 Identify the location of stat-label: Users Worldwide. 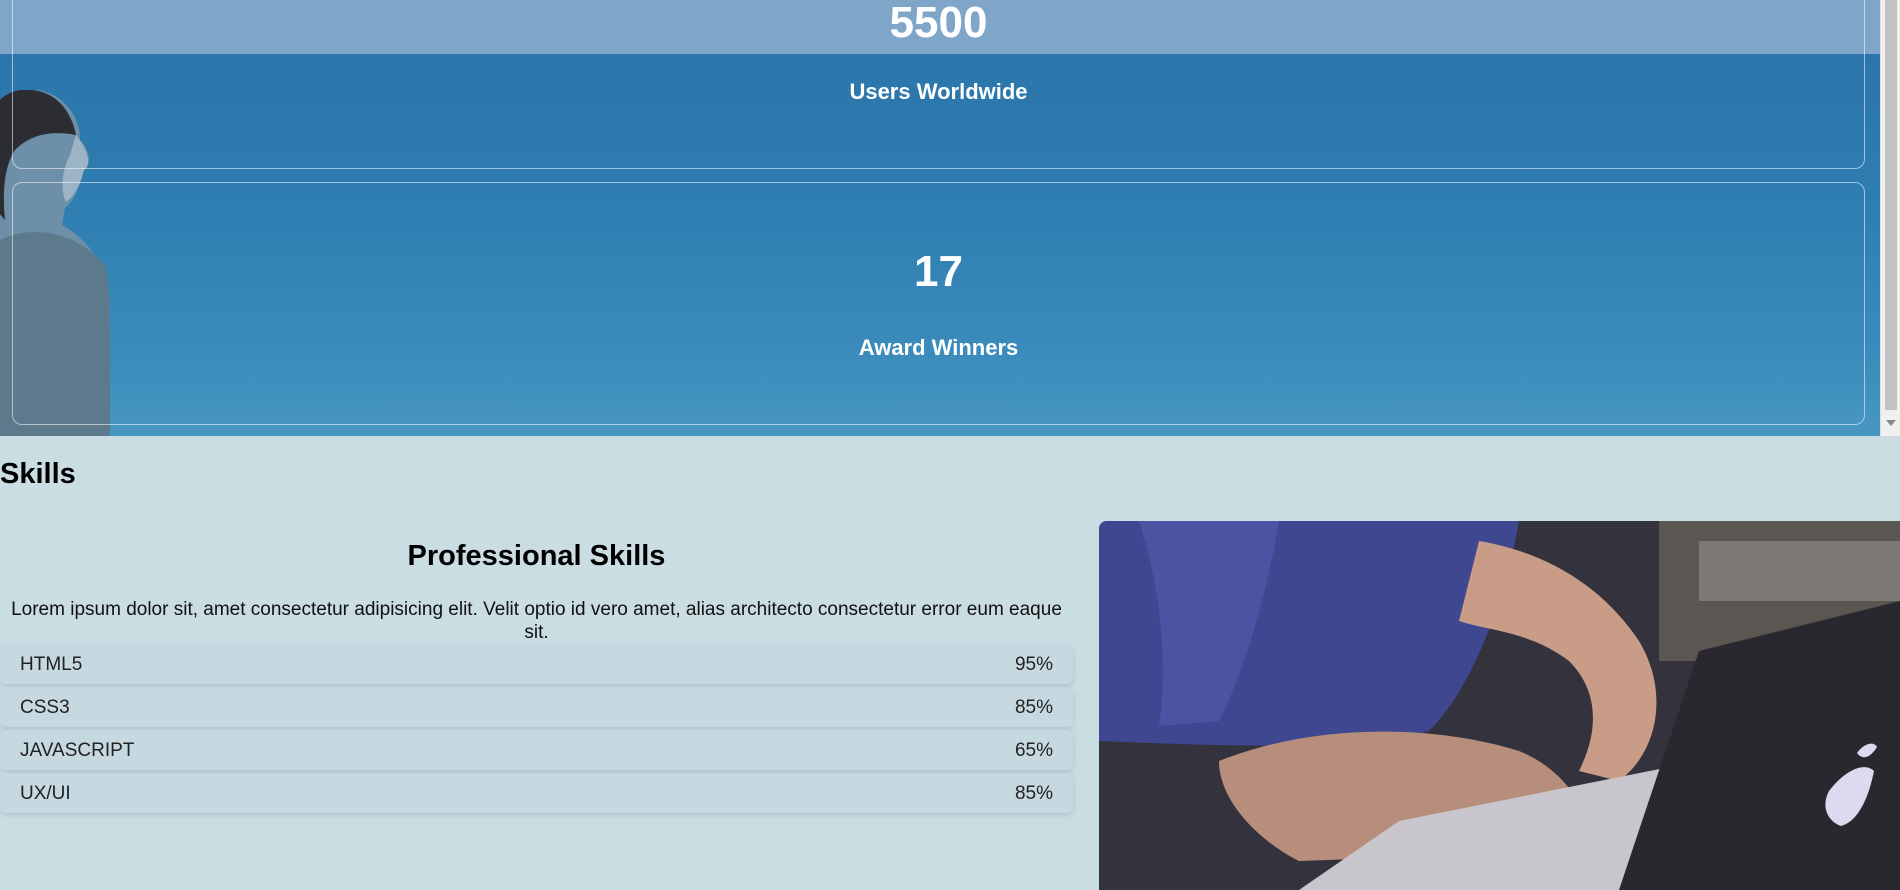
(938, 91).